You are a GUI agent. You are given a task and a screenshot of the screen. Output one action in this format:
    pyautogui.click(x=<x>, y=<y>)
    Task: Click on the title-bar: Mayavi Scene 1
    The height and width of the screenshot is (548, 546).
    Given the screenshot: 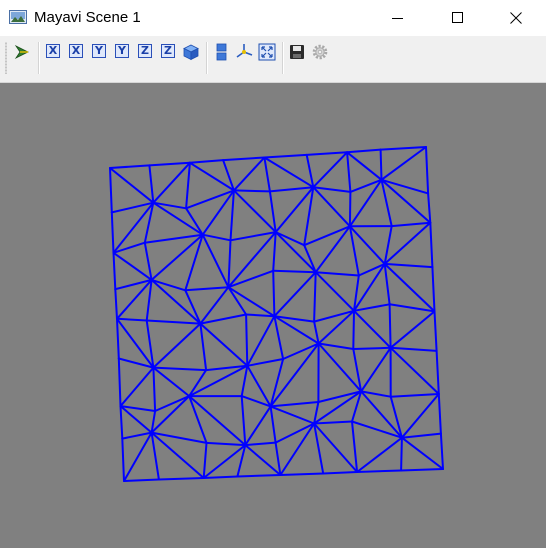 What is the action you would take?
    pyautogui.click(x=273, y=18)
    